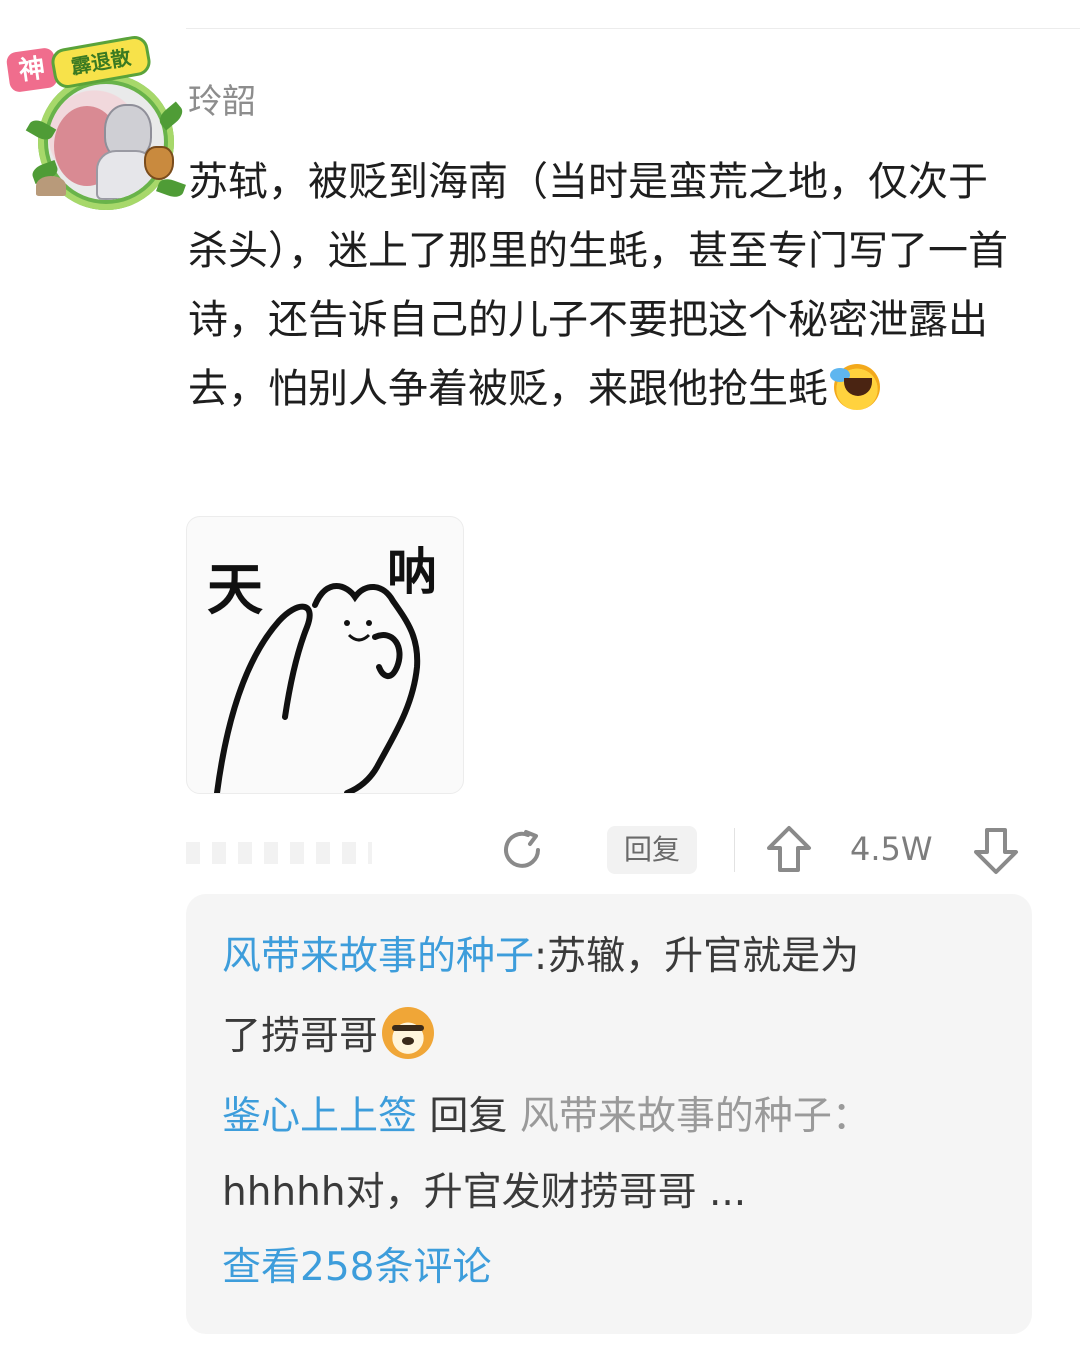 The height and width of the screenshot is (1362, 1080). What do you see at coordinates (378, 956) in the screenshot?
I see `reply-author: 风带来故事的种子` at bounding box center [378, 956].